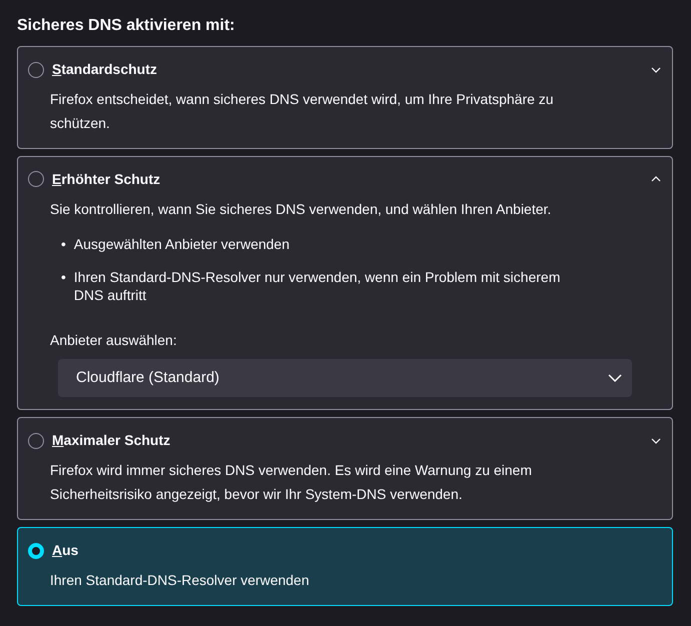 The width and height of the screenshot is (691, 626). What do you see at coordinates (291, 482) in the screenshot?
I see `option-description: Firefox wird immer sicheres DNS verwenden. Es wird eine Warnung zu einem Sicherheitsrisiko angezeigt, bevor wir Ihr System-DNS verwenden.` at bounding box center [291, 482].